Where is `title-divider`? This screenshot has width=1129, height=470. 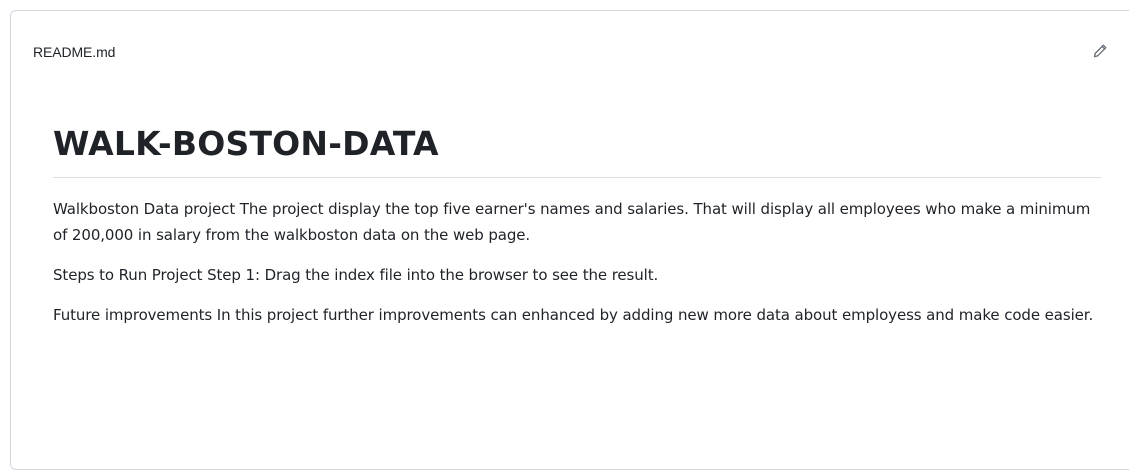 title-divider is located at coordinates (577, 177).